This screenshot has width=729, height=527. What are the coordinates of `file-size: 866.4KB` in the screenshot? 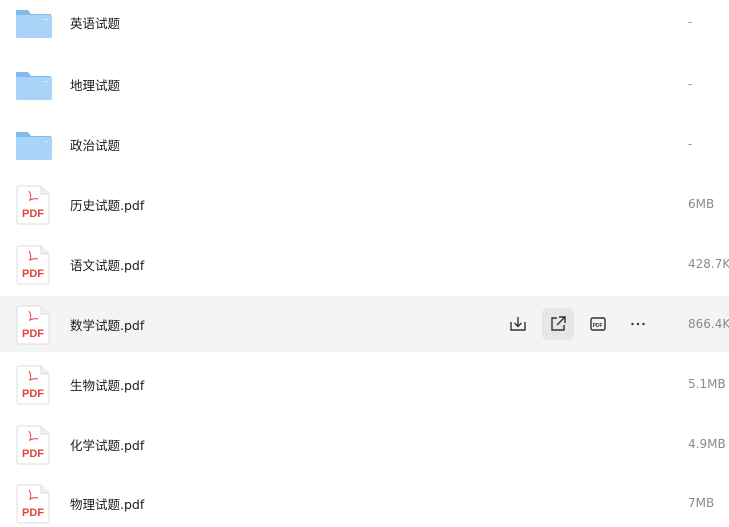 It's located at (708, 324).